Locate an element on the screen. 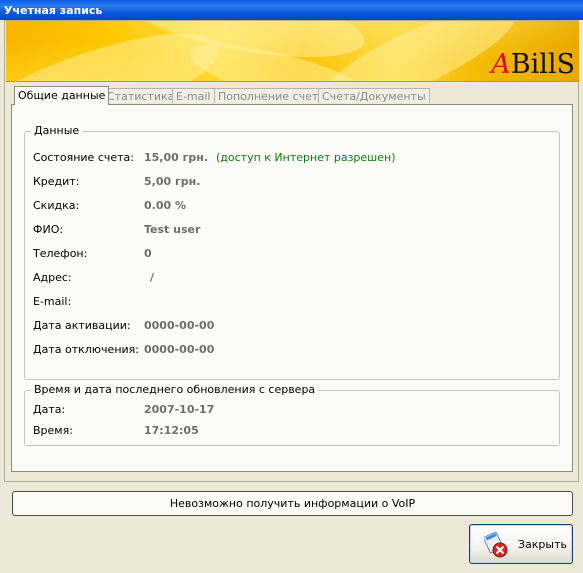 The image size is (583, 573). field-label: Состояние счета: is located at coordinates (83, 157).